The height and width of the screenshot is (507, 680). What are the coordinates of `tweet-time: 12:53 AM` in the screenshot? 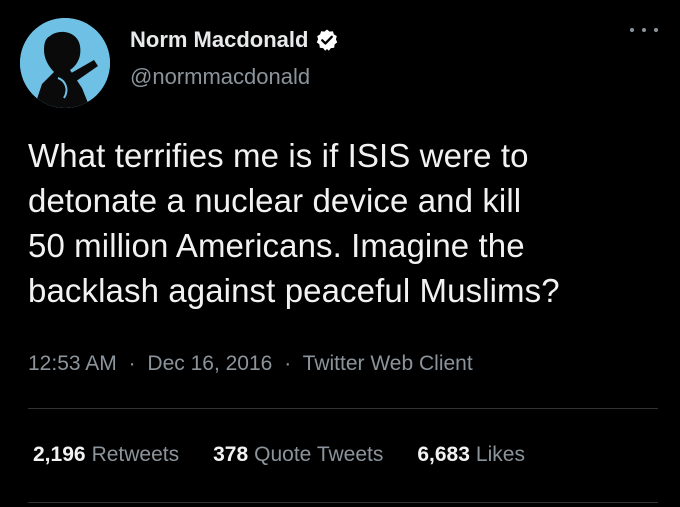 It's located at (72, 363).